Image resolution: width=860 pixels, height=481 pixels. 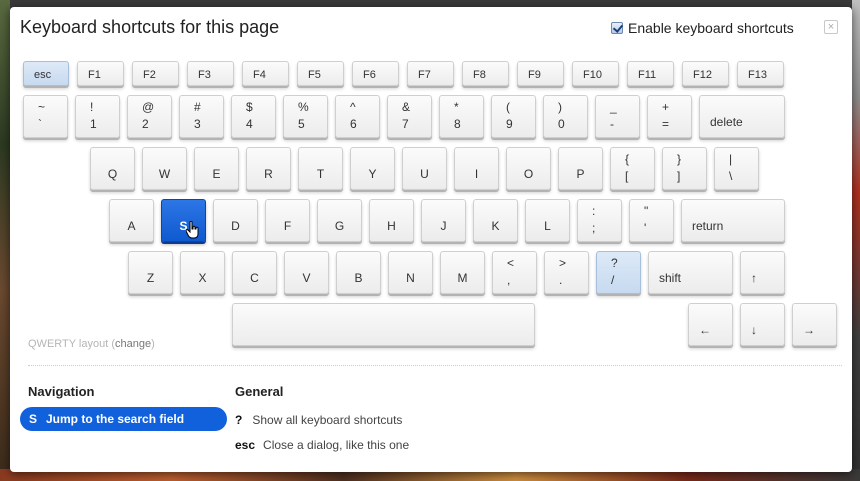 I want to click on layout-note-suffix: ), so click(x=153, y=344).